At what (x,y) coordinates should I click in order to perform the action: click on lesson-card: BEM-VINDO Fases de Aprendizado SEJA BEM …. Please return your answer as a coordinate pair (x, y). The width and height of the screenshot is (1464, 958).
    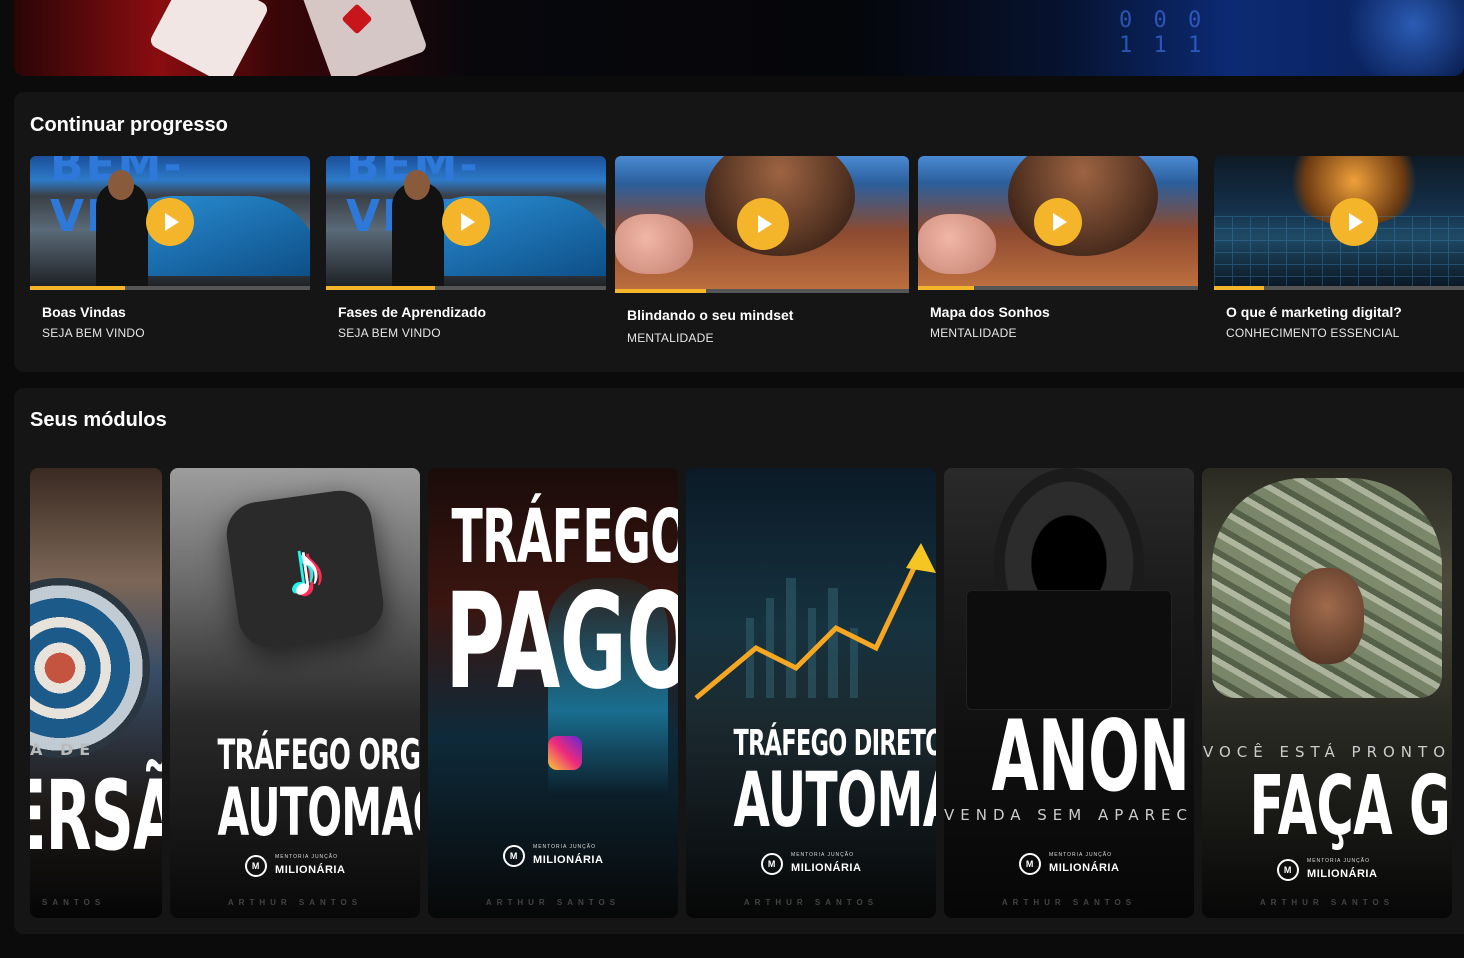
    Looking at the image, I should click on (466, 256).